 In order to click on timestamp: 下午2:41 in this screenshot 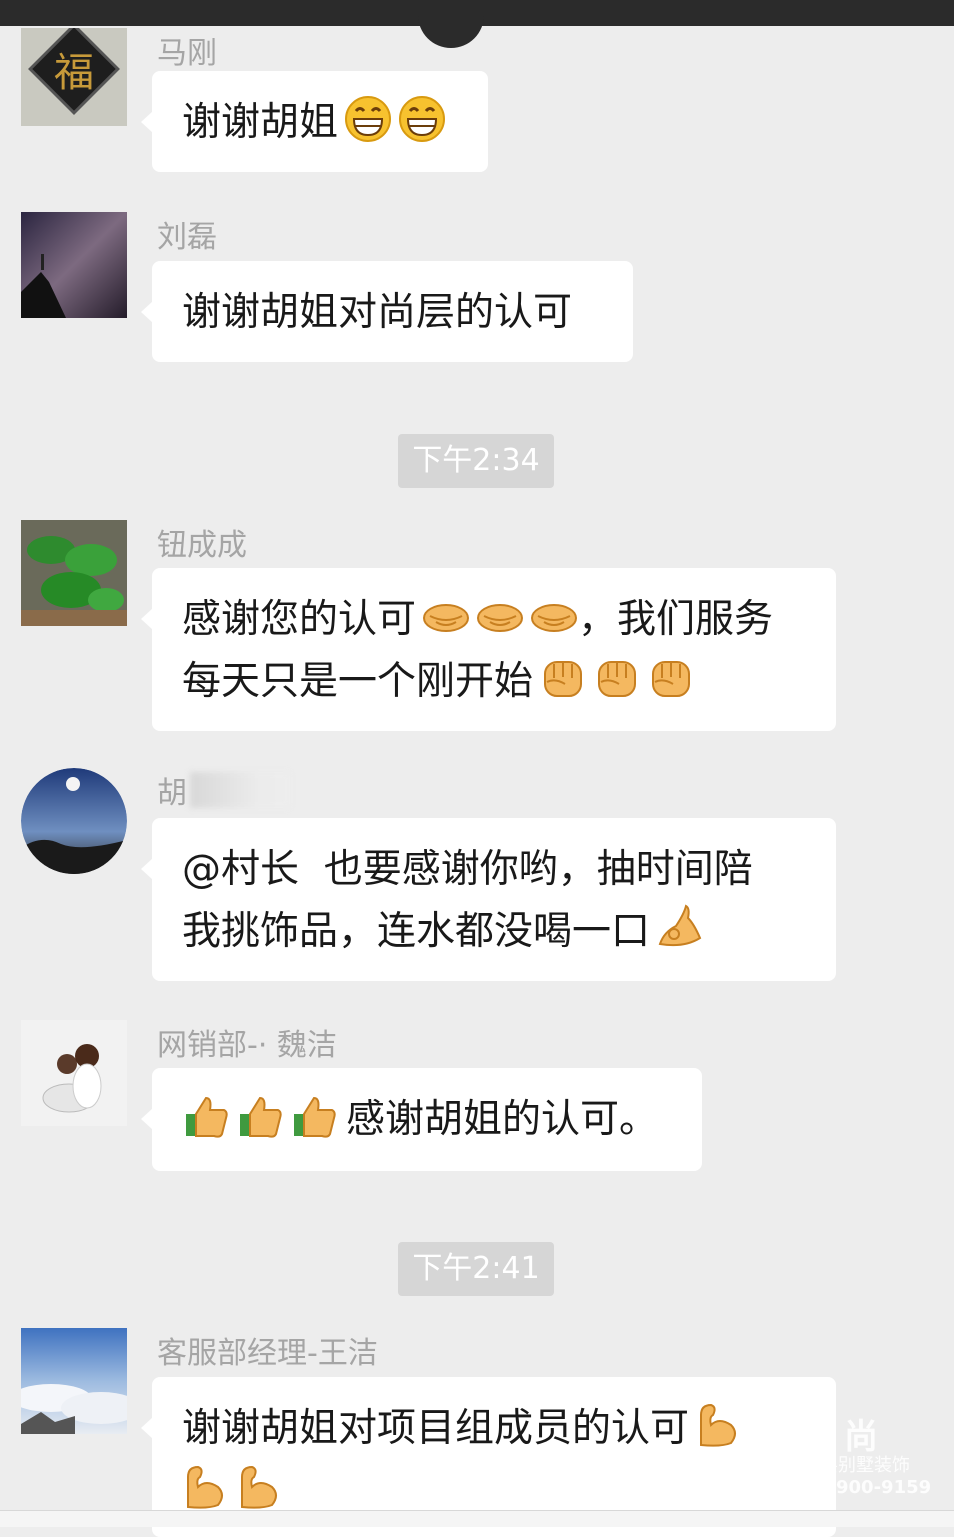, I will do `click(476, 1269)`.